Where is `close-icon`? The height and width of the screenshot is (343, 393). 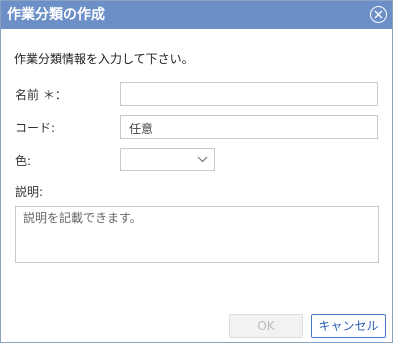 close-icon is located at coordinates (378, 14).